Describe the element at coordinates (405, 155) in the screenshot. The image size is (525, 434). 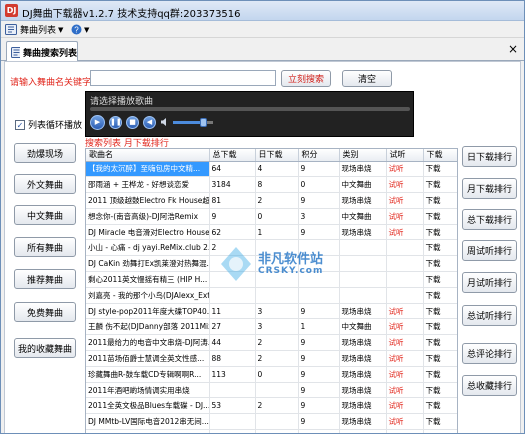
I see `column-header: 试听` at that location.